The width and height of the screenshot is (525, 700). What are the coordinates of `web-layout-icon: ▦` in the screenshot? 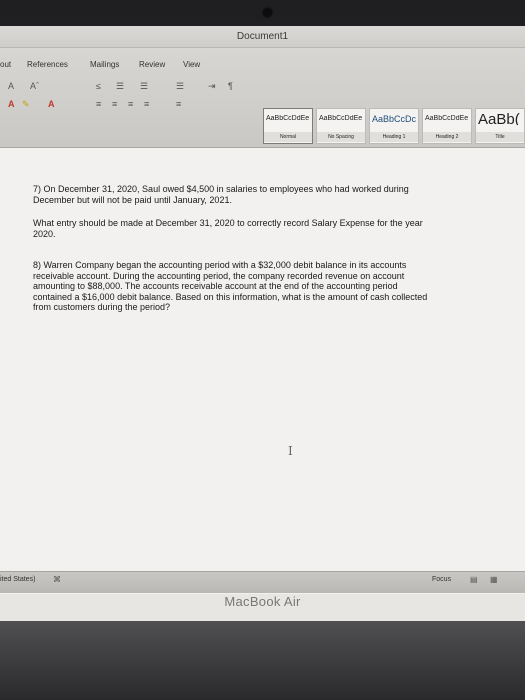 It's located at (494, 579).